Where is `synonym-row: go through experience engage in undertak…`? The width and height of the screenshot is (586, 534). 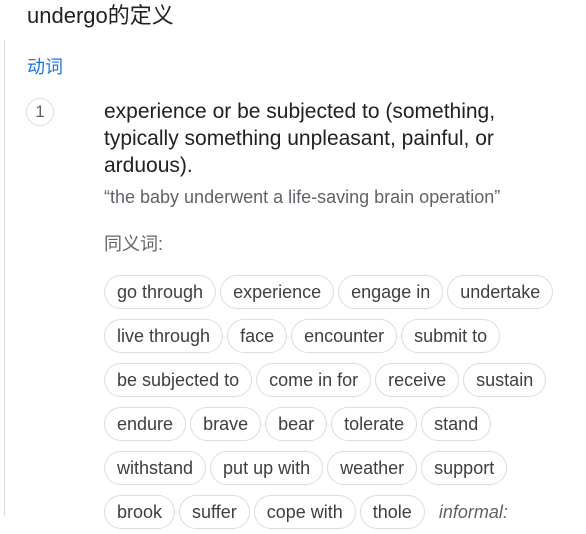
synonym-row: go through experience engage in undertak… is located at coordinates (345, 292).